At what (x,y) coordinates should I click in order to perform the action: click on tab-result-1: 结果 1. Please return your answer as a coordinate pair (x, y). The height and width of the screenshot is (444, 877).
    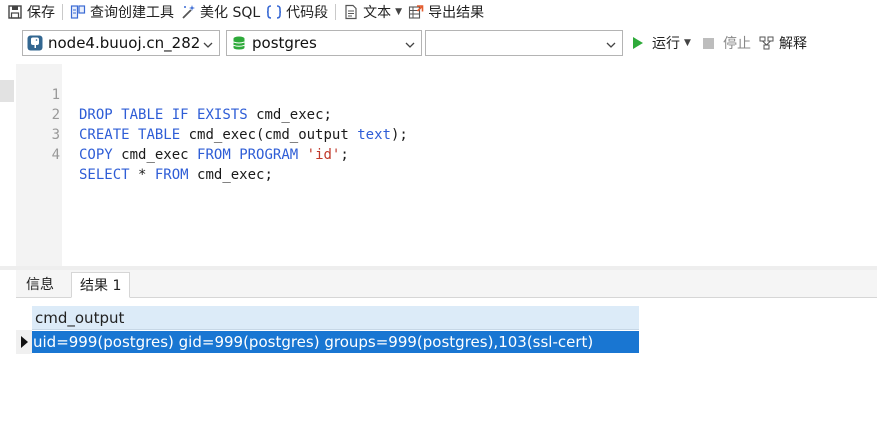
    Looking at the image, I should click on (101, 285).